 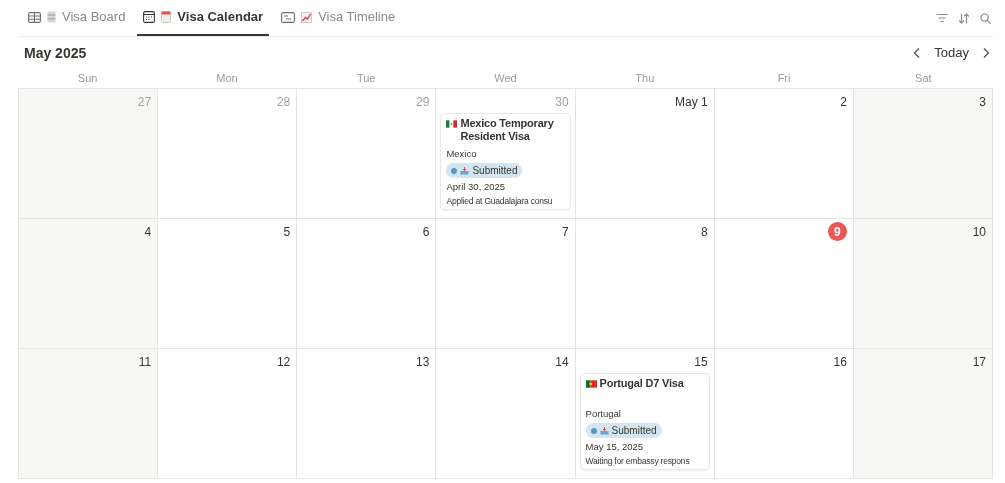 What do you see at coordinates (89, 284) in the screenshot?
I see `day-cell: 4` at bounding box center [89, 284].